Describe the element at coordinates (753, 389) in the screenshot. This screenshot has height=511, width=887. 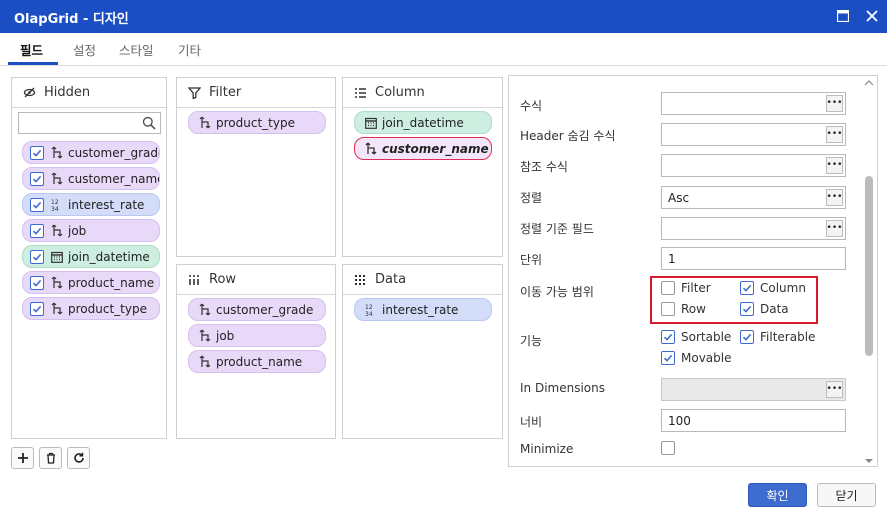
I see `in-dimensions-input: •••` at that location.